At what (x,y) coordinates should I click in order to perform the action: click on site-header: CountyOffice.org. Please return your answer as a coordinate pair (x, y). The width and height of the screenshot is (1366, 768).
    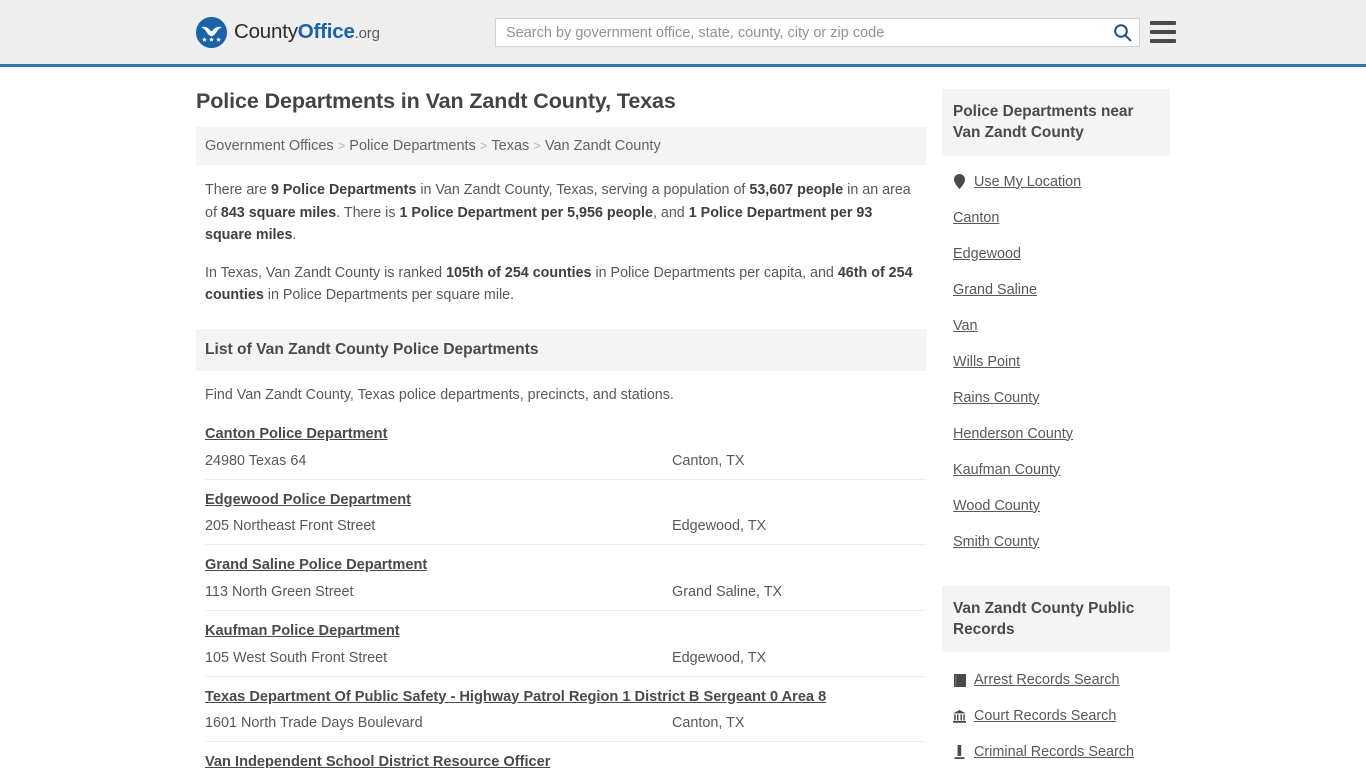
    Looking at the image, I should click on (683, 33).